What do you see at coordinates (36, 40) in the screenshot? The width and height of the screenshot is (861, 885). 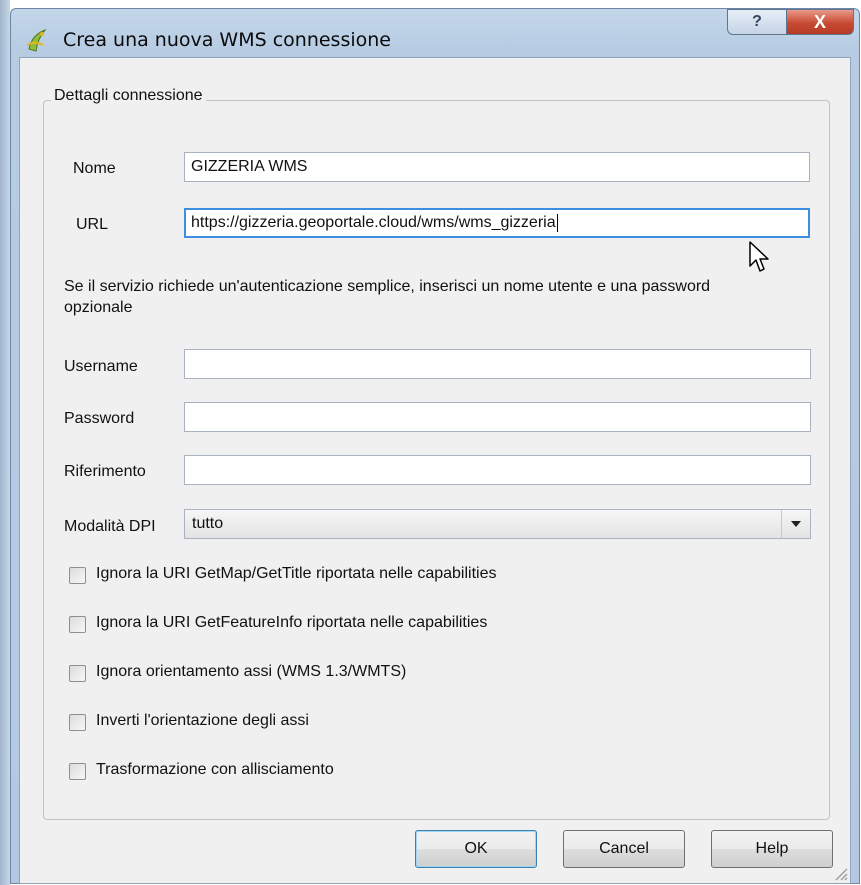 I see `qgis-icon` at bounding box center [36, 40].